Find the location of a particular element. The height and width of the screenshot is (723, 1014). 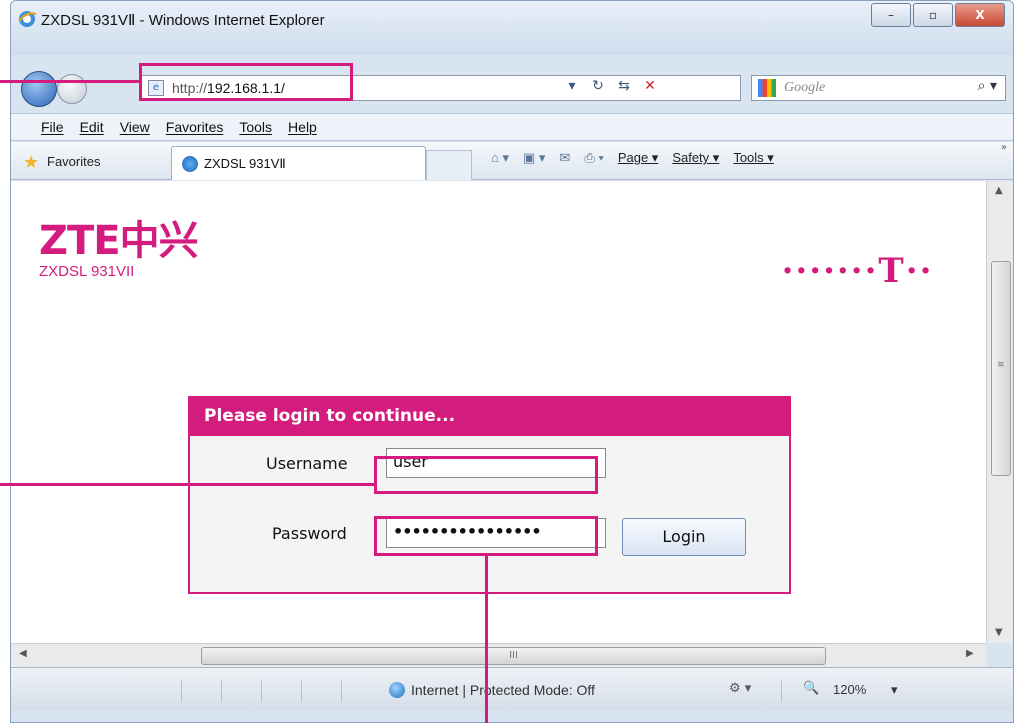

vertical-grip-icon: ≡ is located at coordinates (1001, 365).